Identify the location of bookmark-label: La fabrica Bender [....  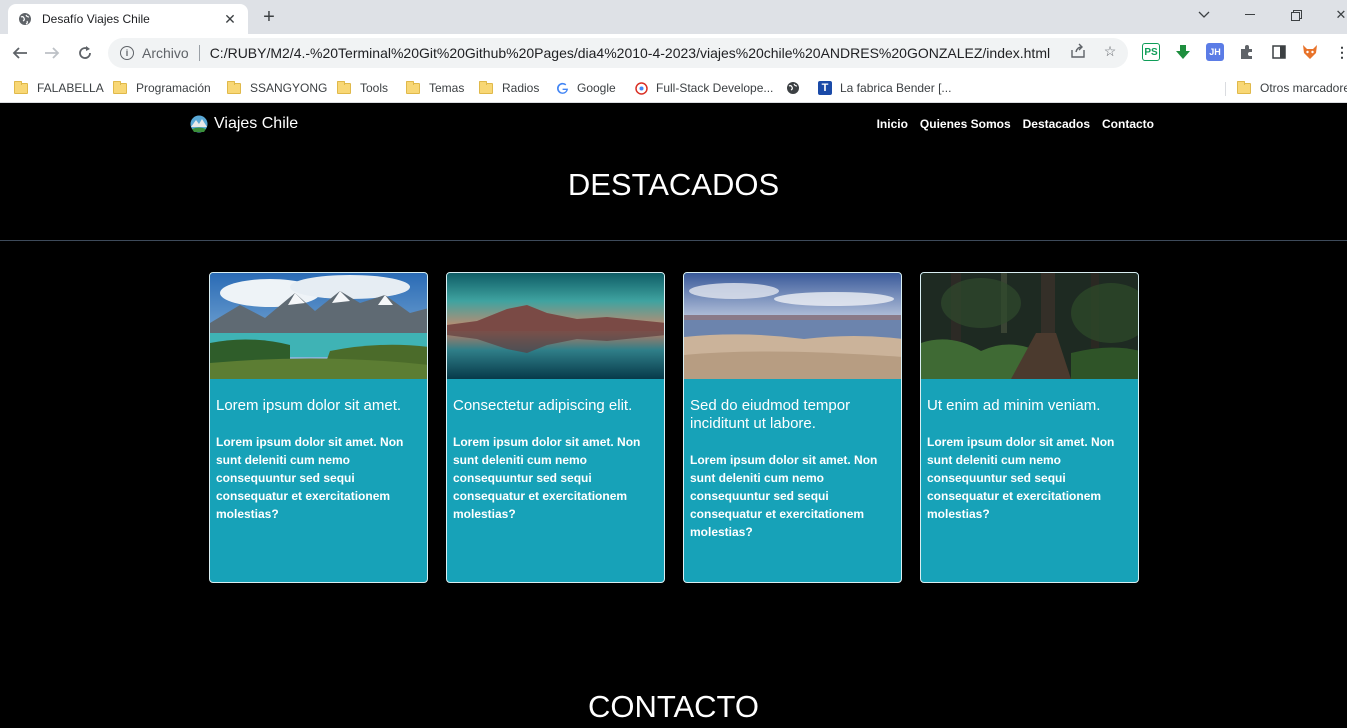
(896, 88).